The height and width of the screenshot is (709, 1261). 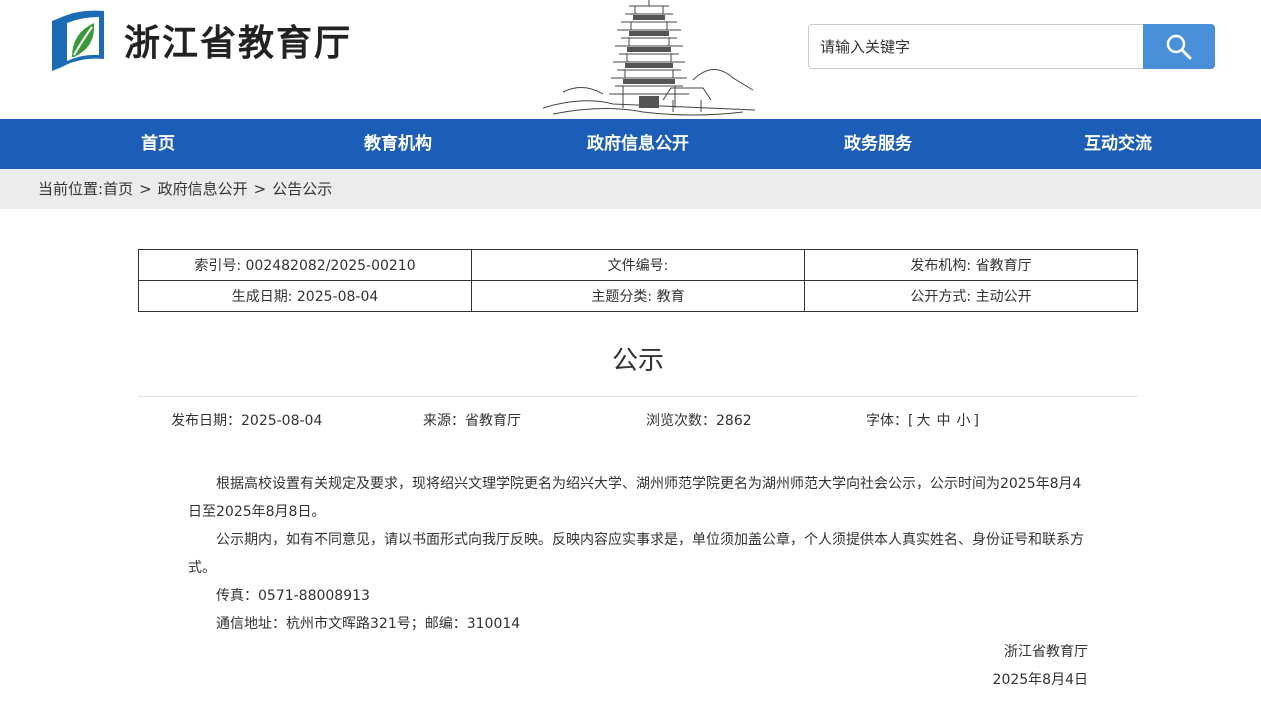 What do you see at coordinates (238, 43) in the screenshot?
I see `site-title: 浙江省教育厅` at bounding box center [238, 43].